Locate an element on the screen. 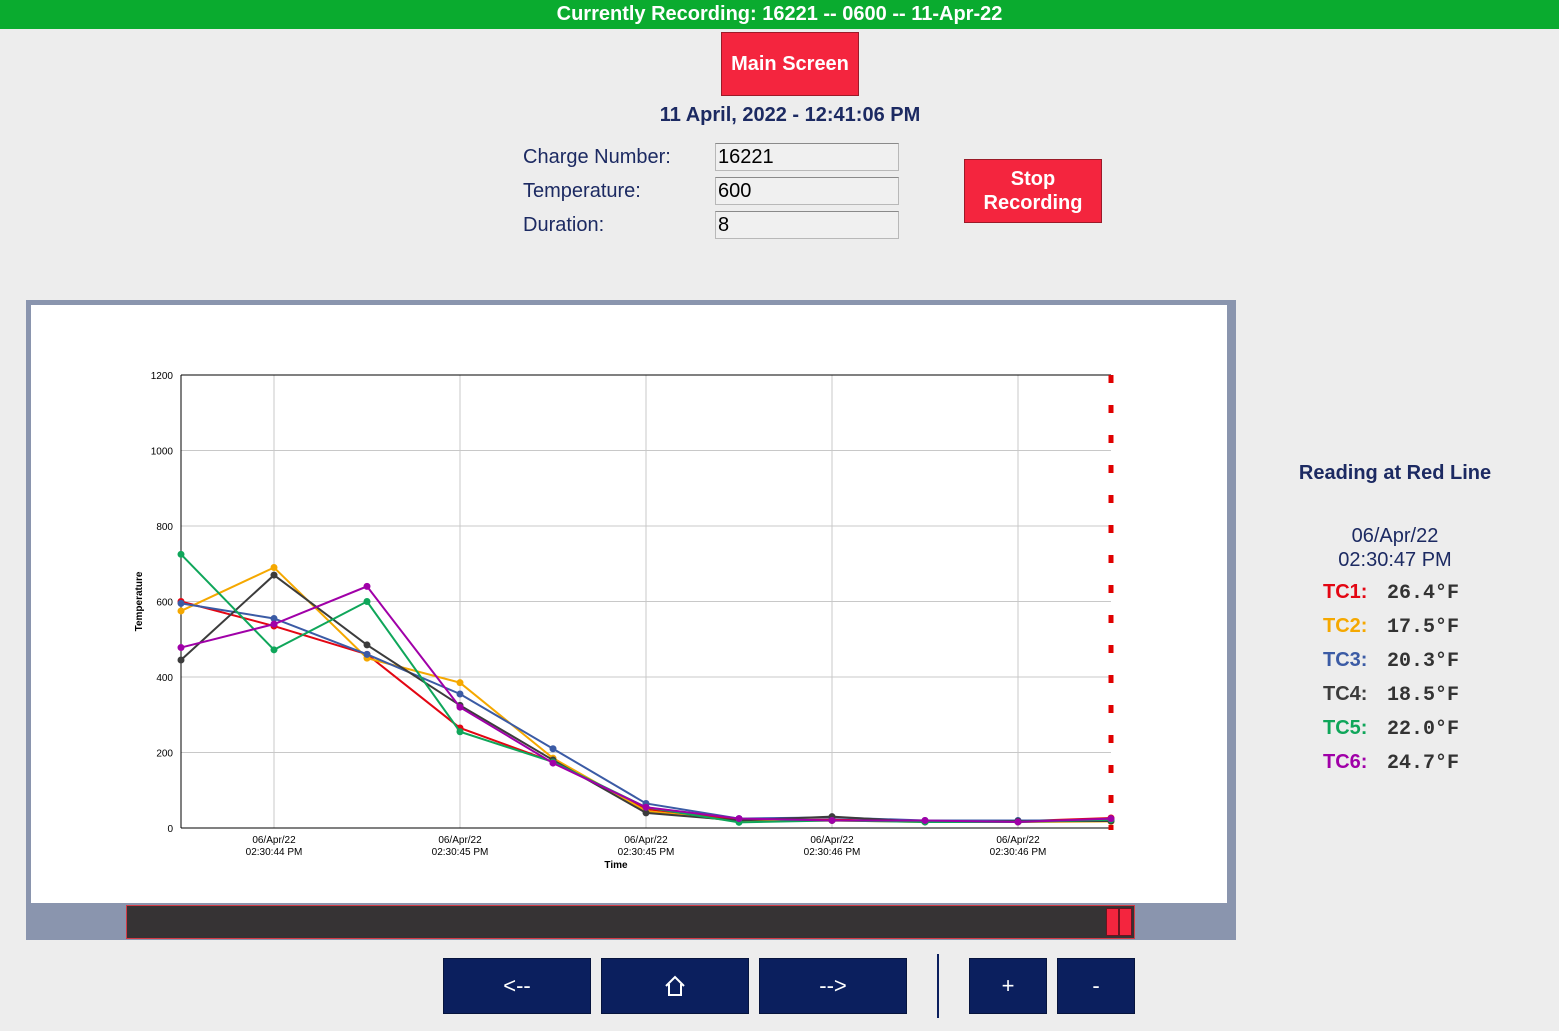 Image resolution: width=1559 pixels, height=1031 pixels. temperature-field is located at coordinates (807, 191).